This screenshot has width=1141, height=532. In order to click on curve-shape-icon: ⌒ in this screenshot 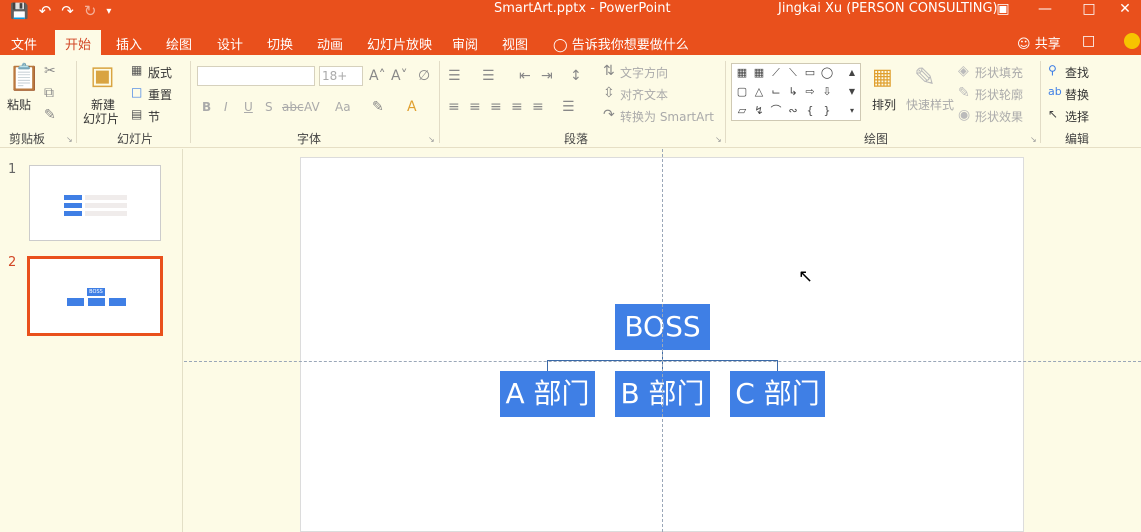, I will do `click(776, 111)`.